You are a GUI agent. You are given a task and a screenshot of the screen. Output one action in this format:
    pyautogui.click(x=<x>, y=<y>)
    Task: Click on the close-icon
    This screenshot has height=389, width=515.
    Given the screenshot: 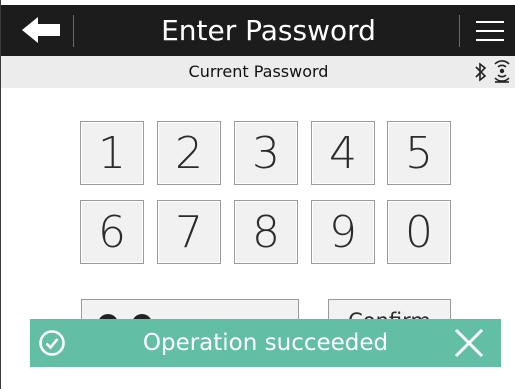 What is the action you would take?
    pyautogui.click(x=469, y=343)
    